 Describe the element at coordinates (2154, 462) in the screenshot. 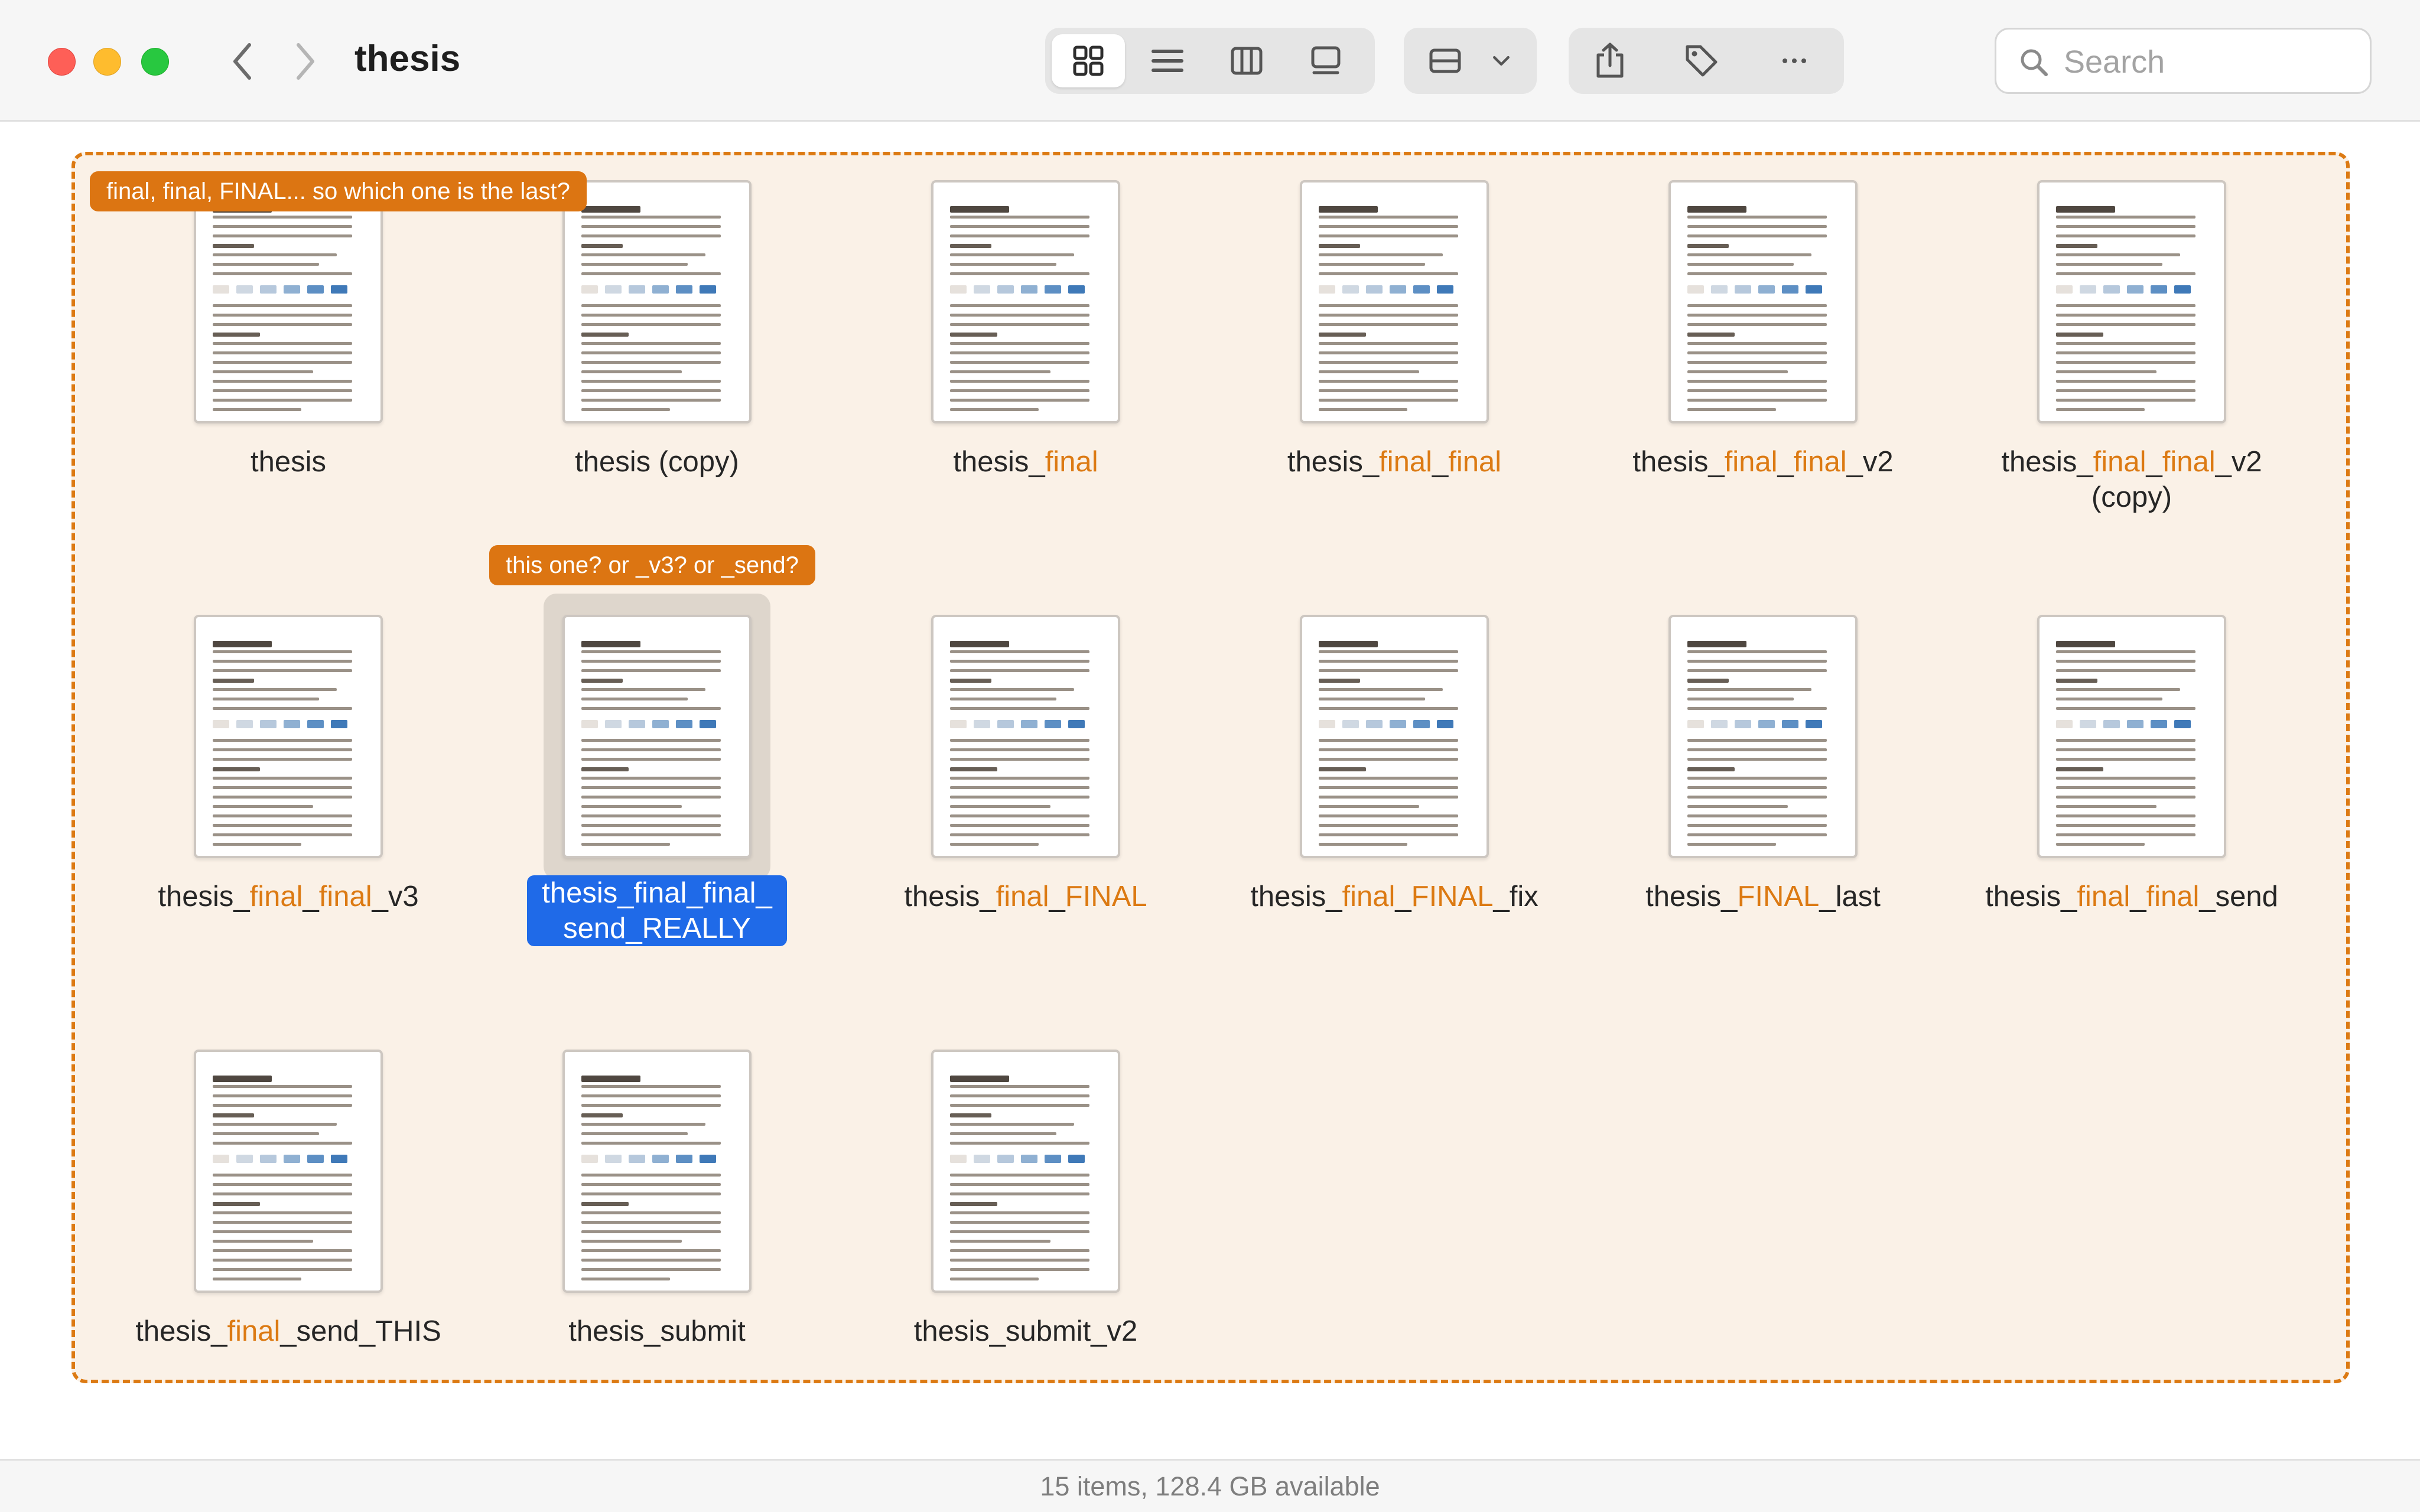

I see `file-name-segment: _` at that location.